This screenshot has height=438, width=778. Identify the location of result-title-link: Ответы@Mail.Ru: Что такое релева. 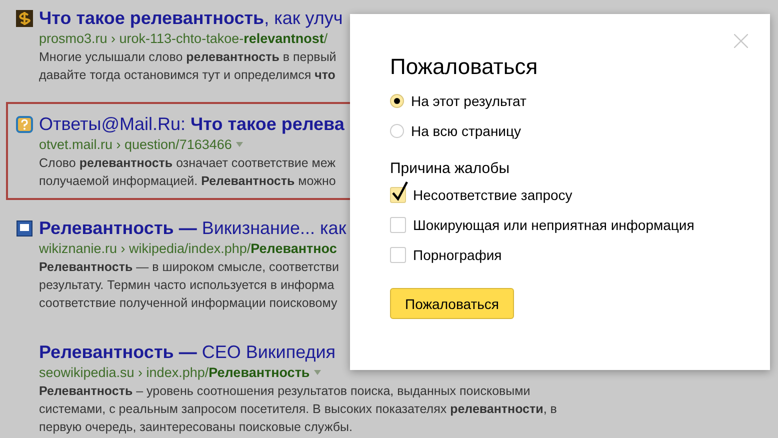
(191, 124).